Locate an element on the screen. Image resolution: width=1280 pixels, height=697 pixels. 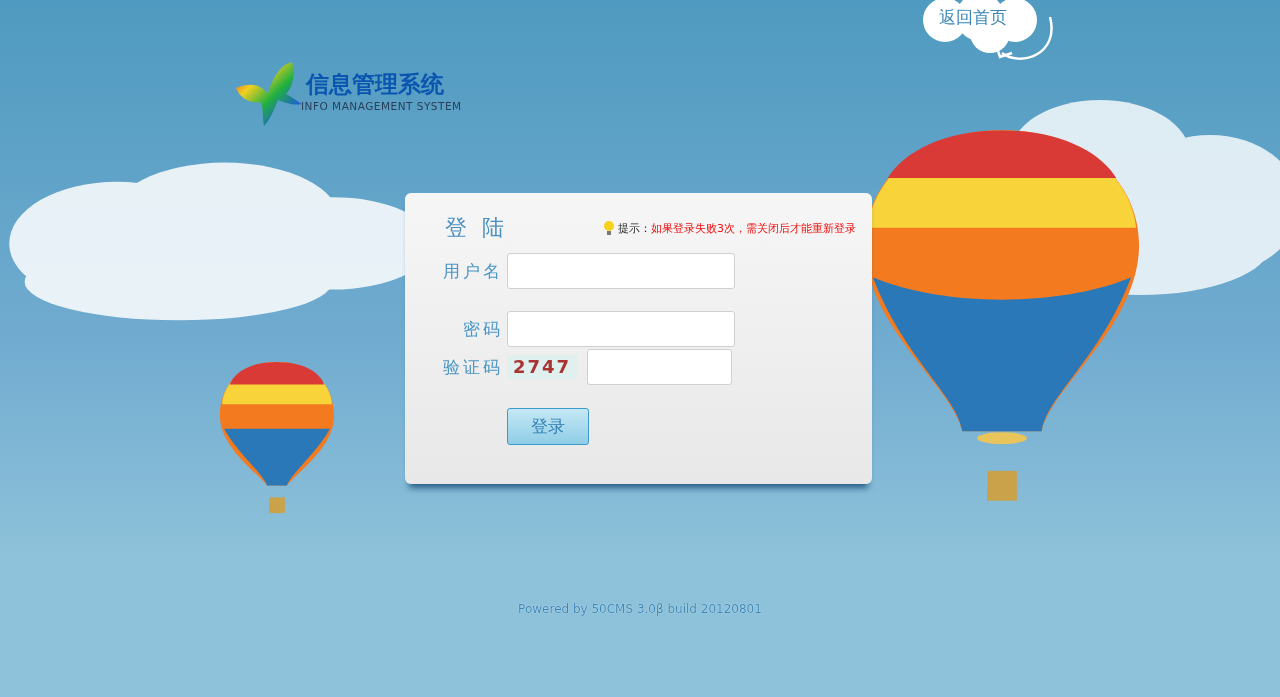
footer-text: Powered by 50CMS 3.0β build 20120801 is located at coordinates (640, 609).